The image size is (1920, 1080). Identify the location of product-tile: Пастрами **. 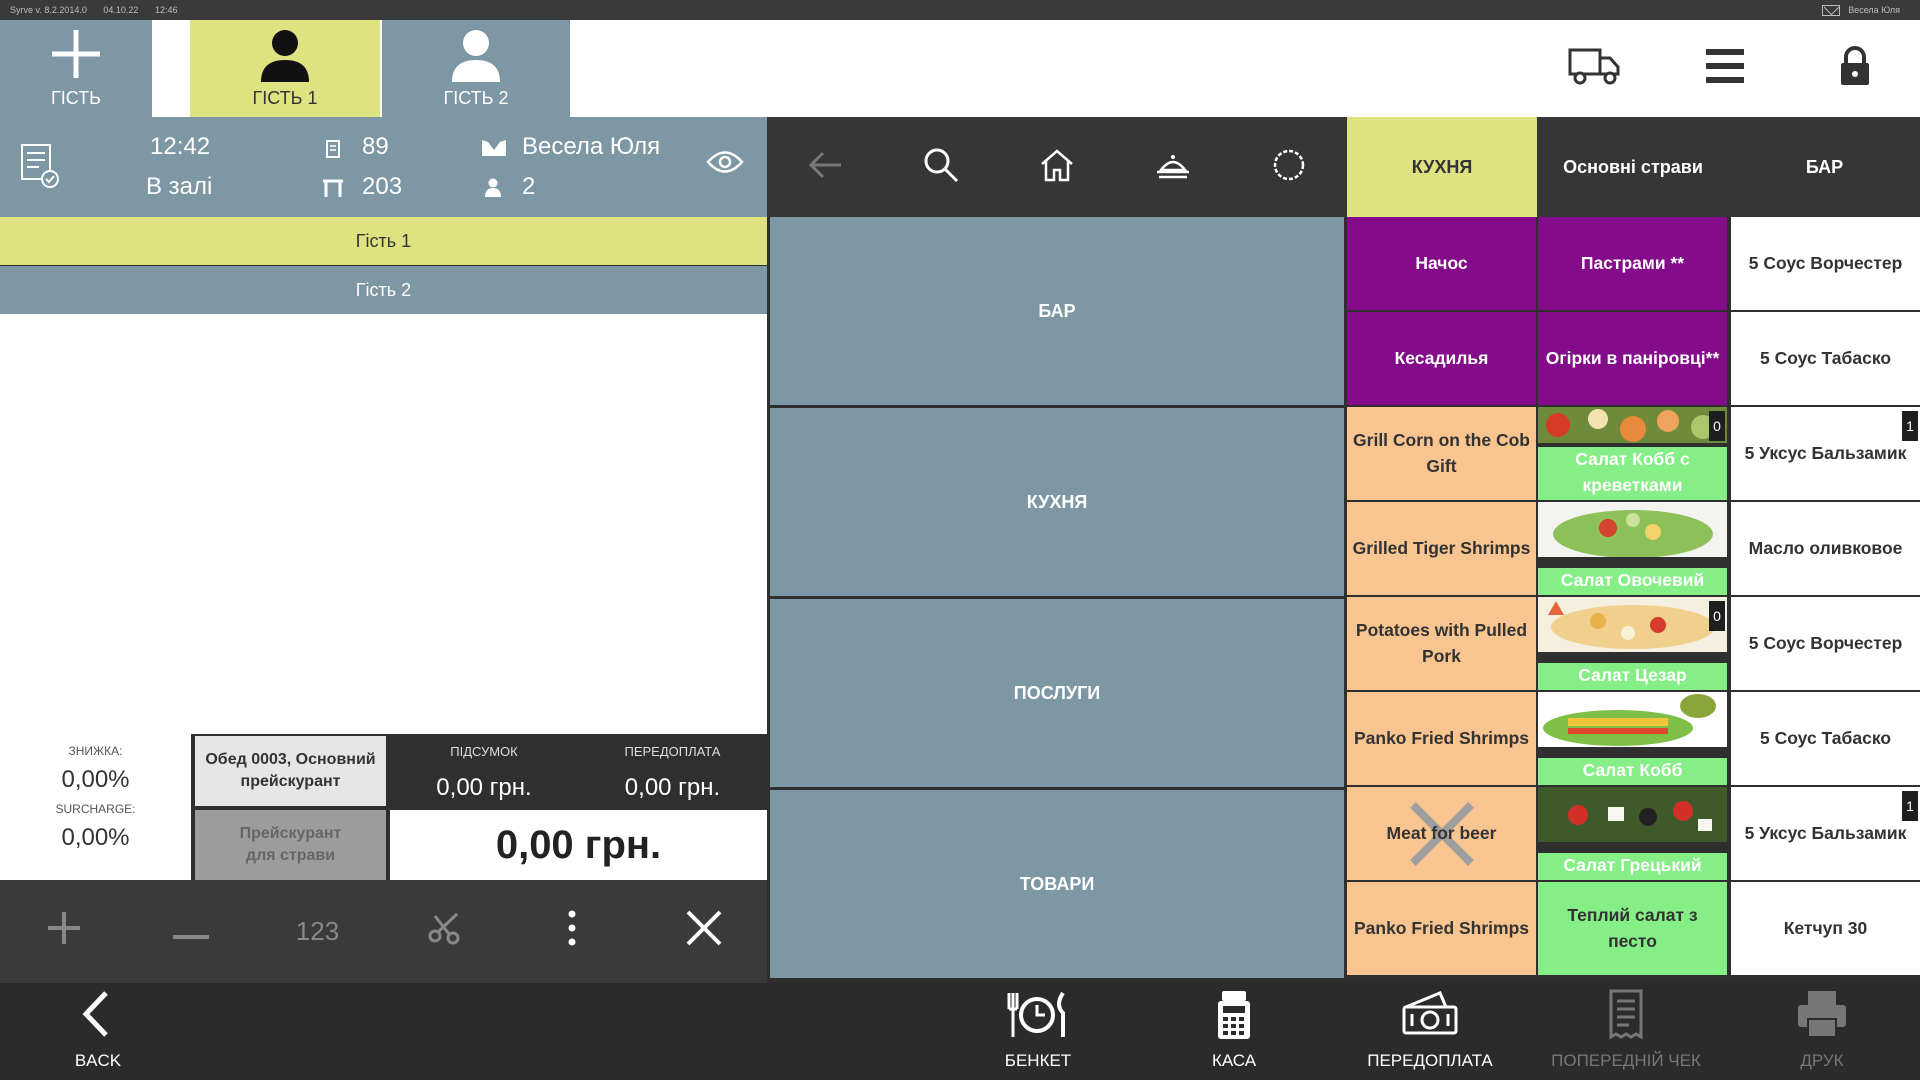
(1632, 263).